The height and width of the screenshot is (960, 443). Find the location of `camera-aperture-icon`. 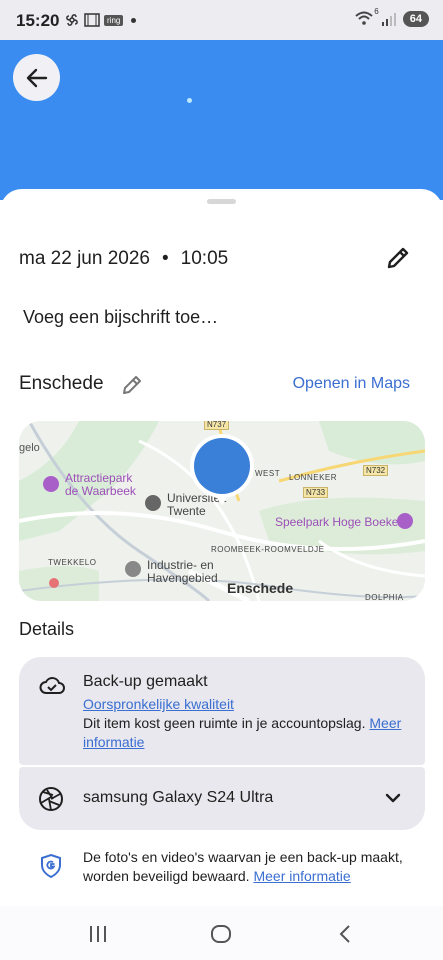

camera-aperture-icon is located at coordinates (51, 799).